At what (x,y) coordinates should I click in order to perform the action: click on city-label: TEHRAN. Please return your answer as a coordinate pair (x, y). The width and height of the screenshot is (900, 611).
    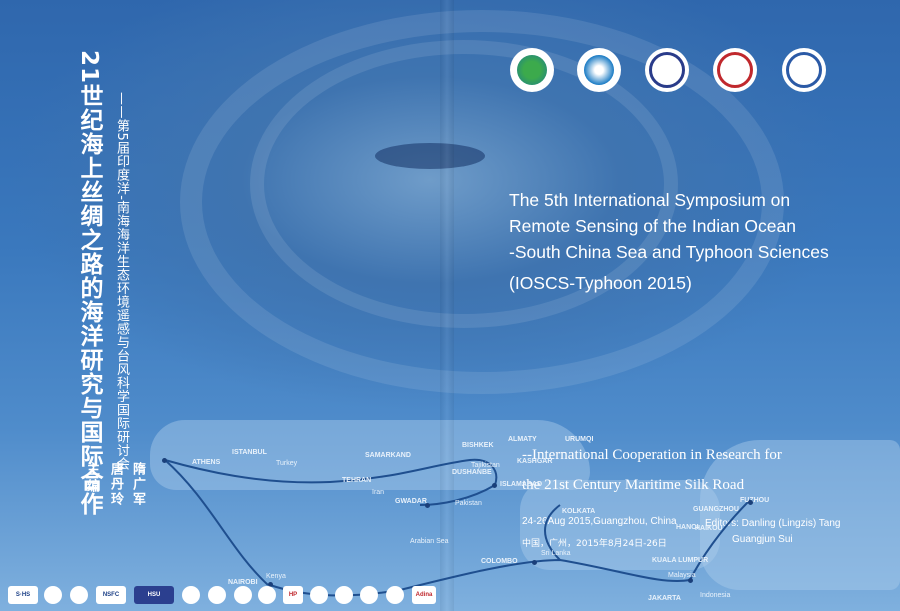
    Looking at the image, I should click on (357, 480).